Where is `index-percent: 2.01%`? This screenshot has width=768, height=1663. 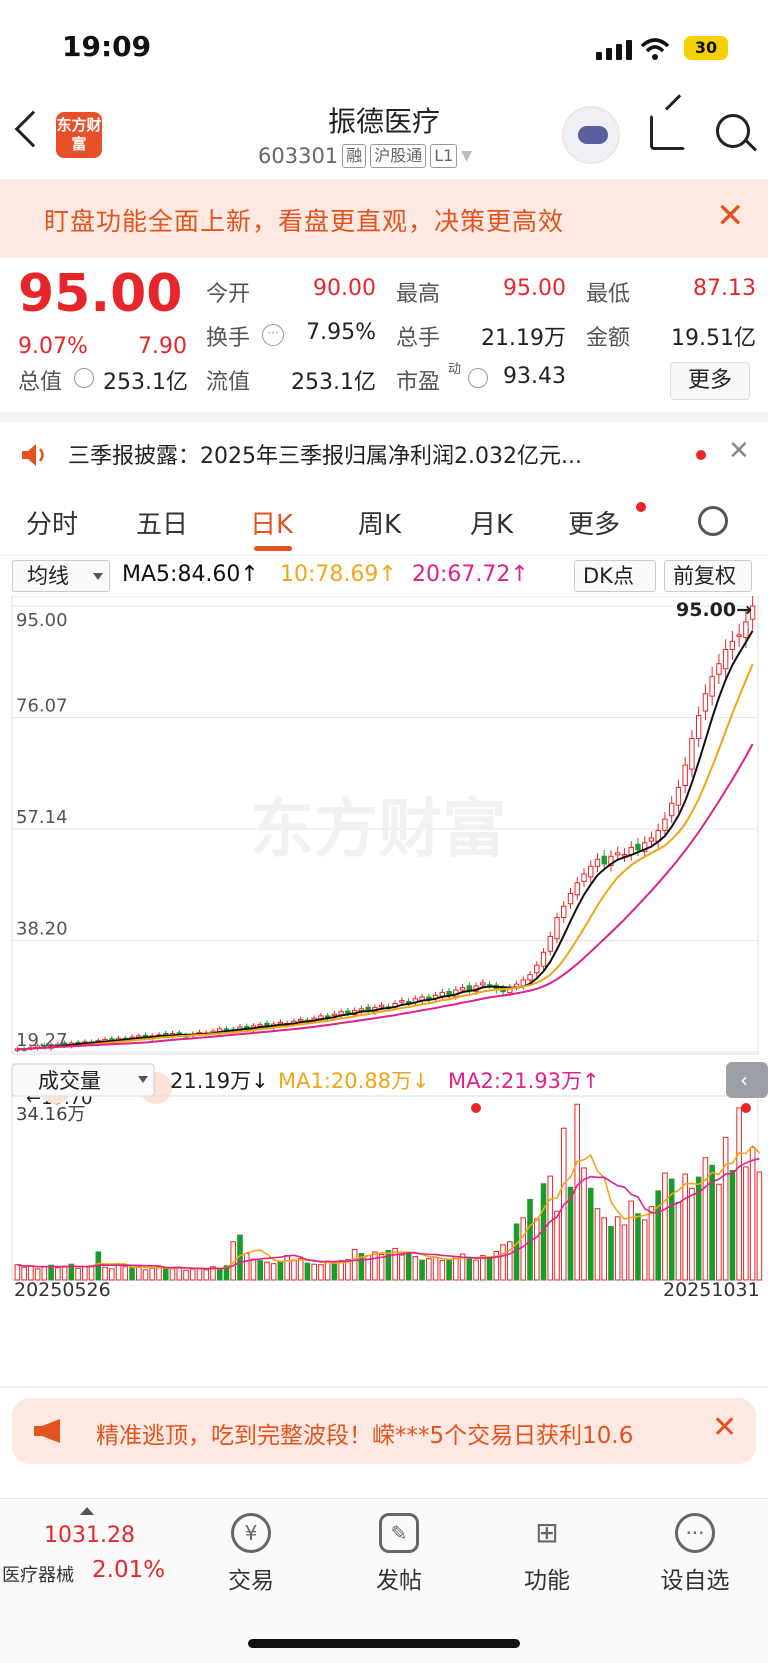 index-percent: 2.01% is located at coordinates (129, 1570).